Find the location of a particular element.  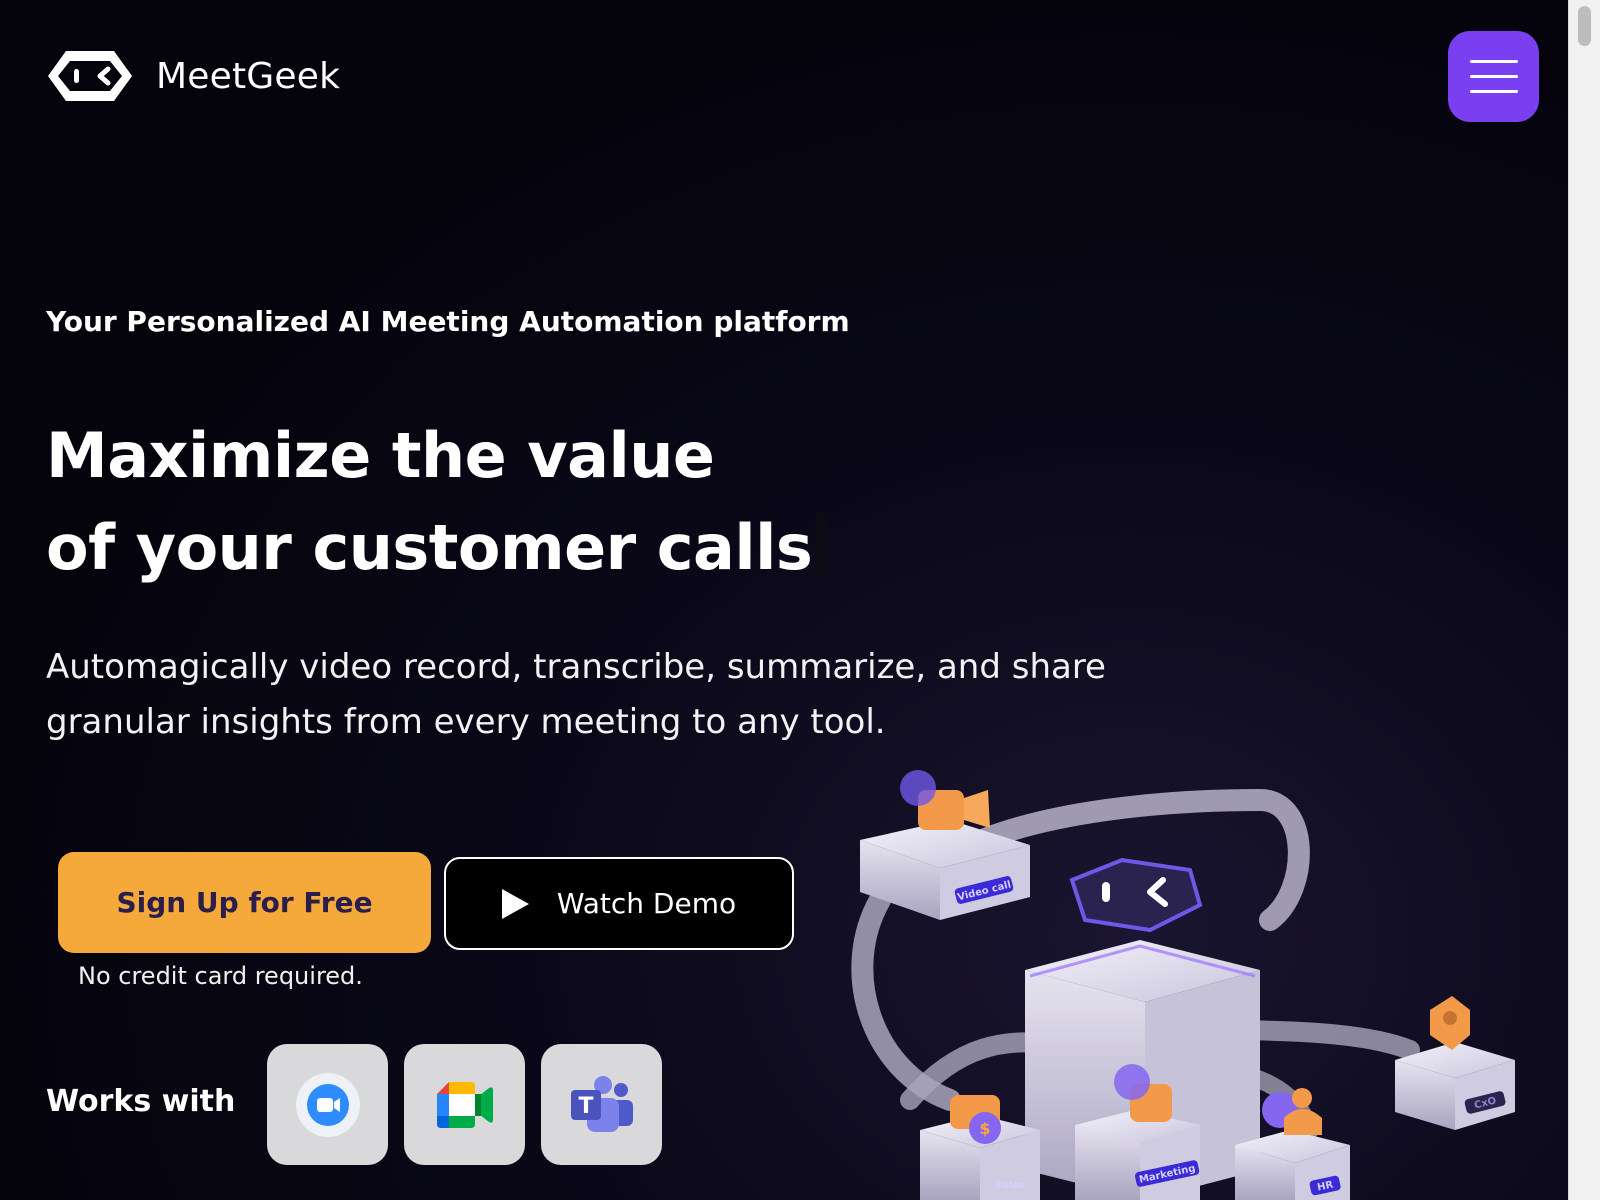

menu-button is located at coordinates (1493, 76).